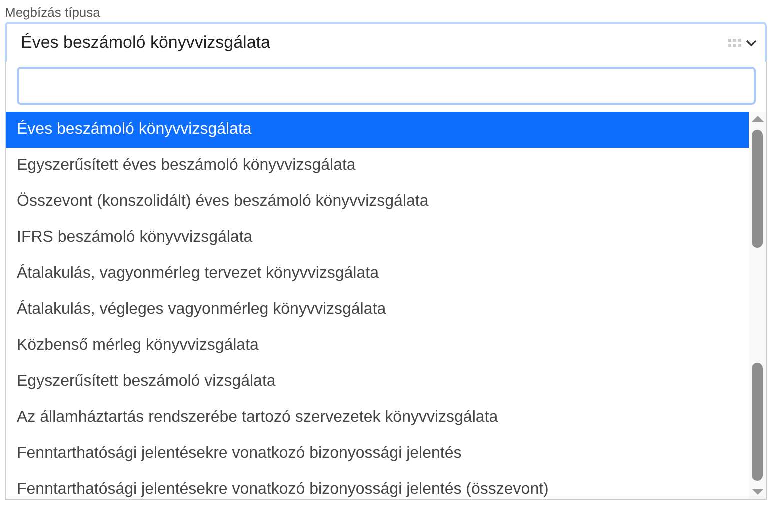  I want to click on option-item: Egyszerűsített éves beszámoló könyvvizsgálata, so click(377, 166).